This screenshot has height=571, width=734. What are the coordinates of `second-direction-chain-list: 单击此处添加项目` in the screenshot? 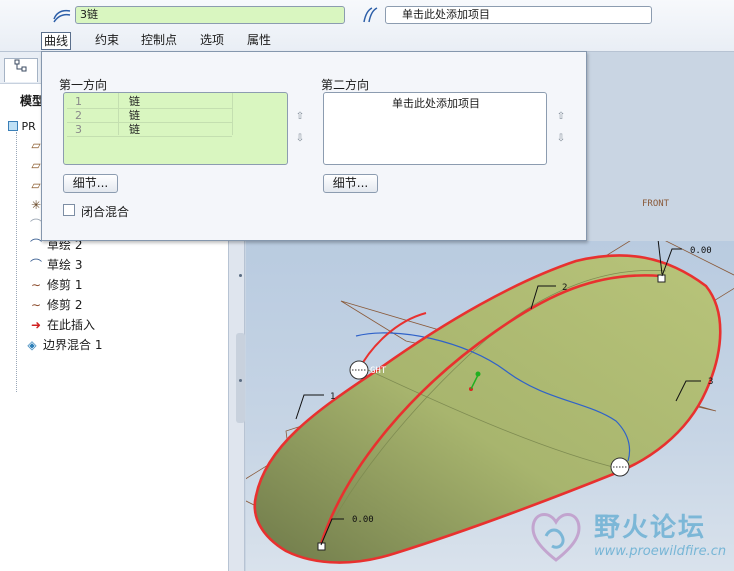 It's located at (435, 128).